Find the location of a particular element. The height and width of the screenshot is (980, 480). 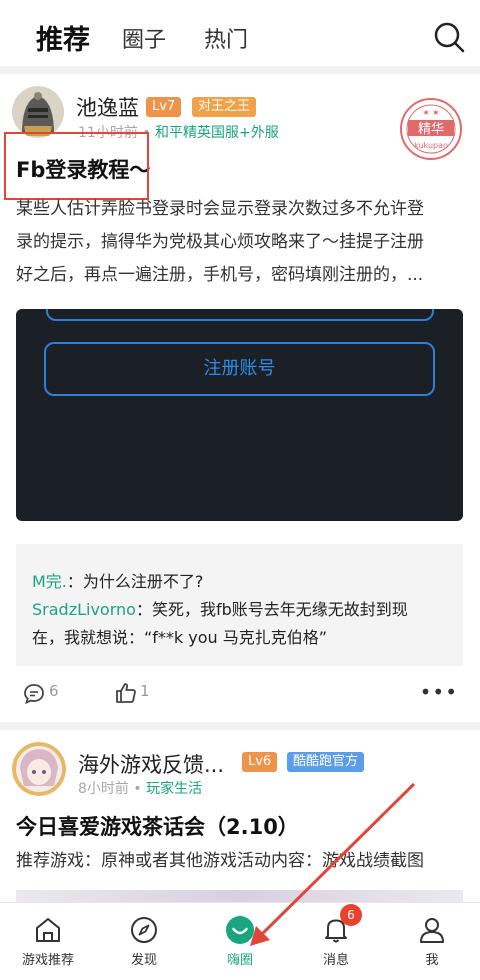

tab-me: 我 is located at coordinates (432, 941).